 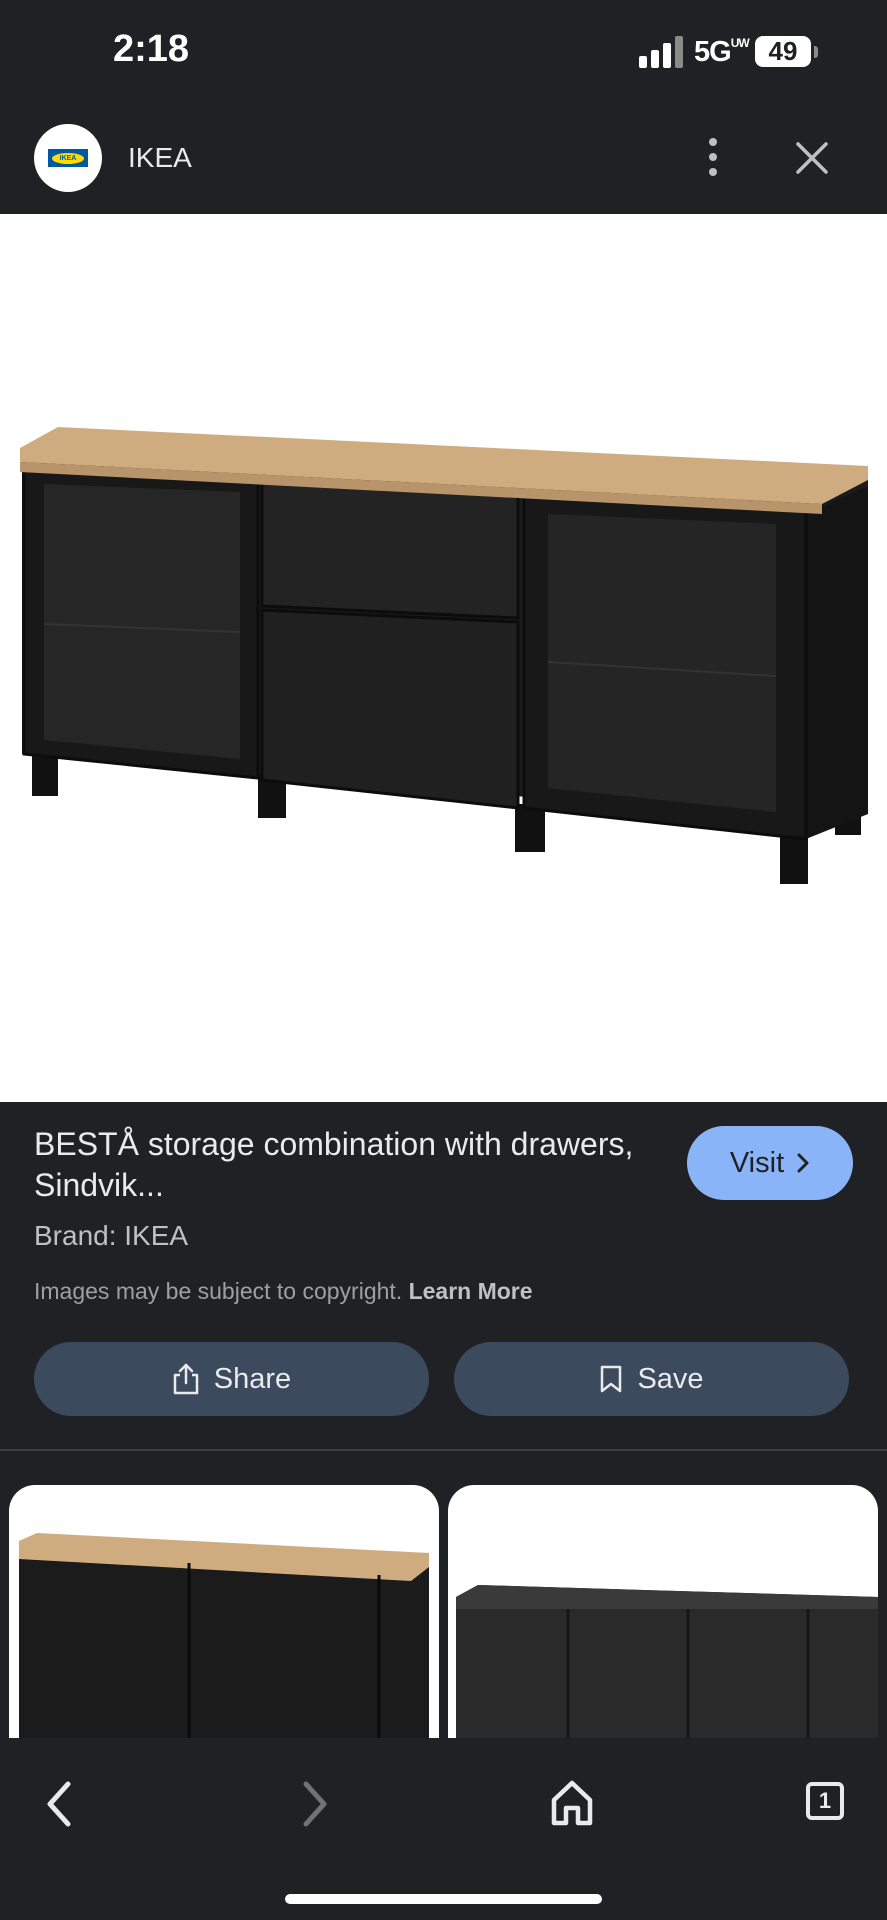 I want to click on battery-tip, so click(x=816, y=52).